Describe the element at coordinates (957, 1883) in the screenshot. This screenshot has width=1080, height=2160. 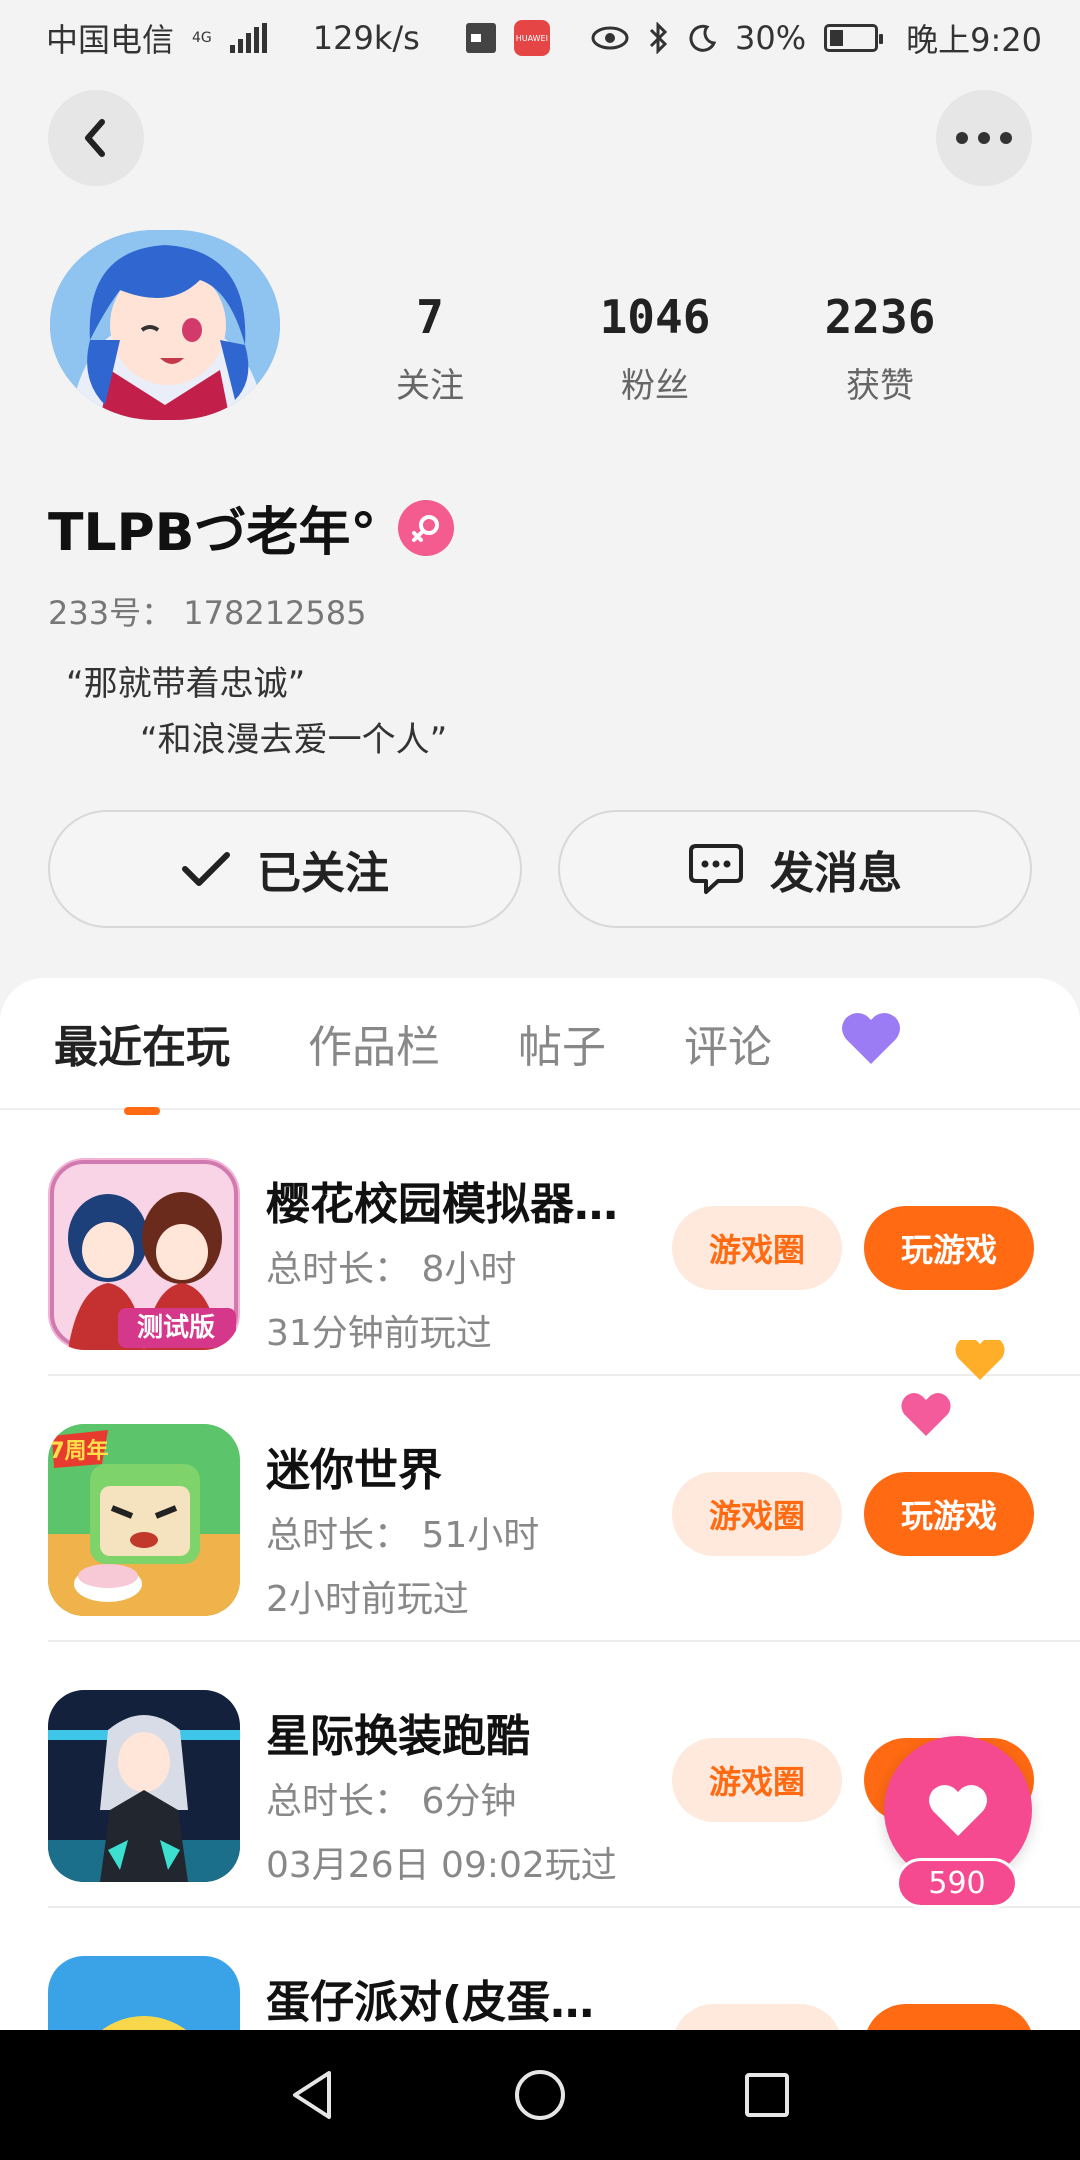
I see `like-count-badge: 590` at that location.